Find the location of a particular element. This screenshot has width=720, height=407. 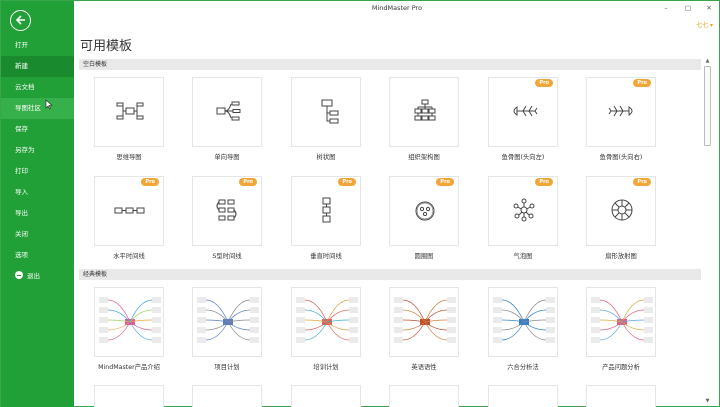

title-bar: MindMaster Pro – □ ✕ is located at coordinates (397, 8).